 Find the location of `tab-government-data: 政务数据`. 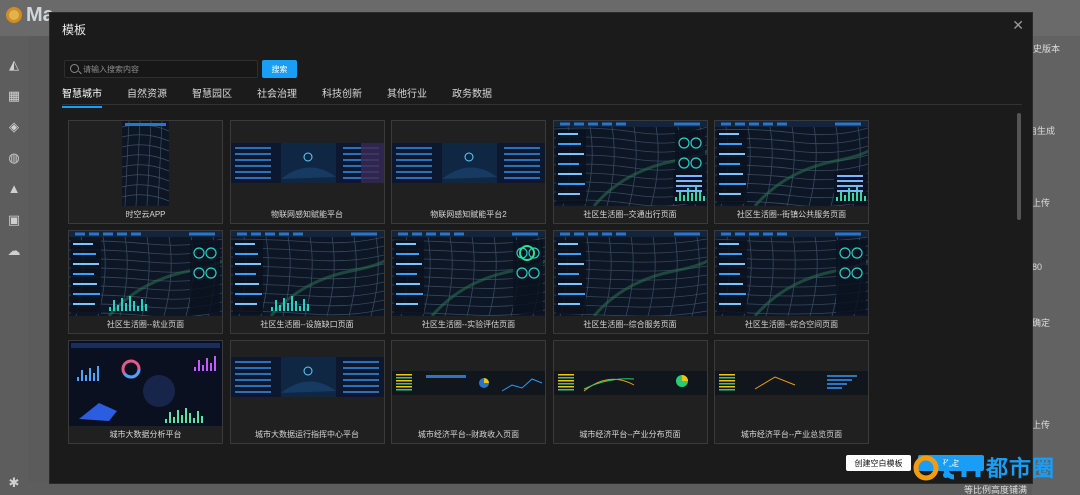

tab-government-data: 政务数据 is located at coordinates (472, 94).